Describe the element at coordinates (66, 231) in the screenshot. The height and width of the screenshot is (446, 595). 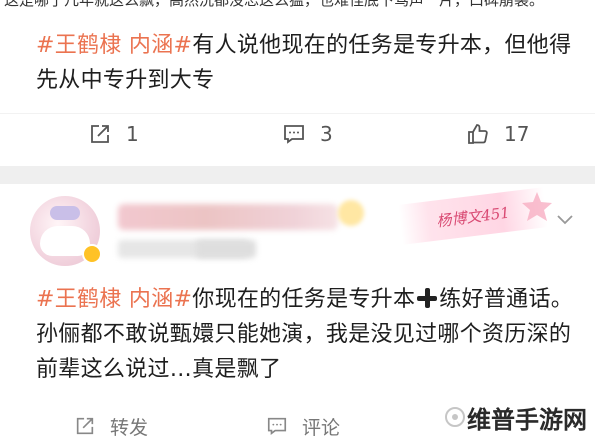
I see `avatar` at that location.